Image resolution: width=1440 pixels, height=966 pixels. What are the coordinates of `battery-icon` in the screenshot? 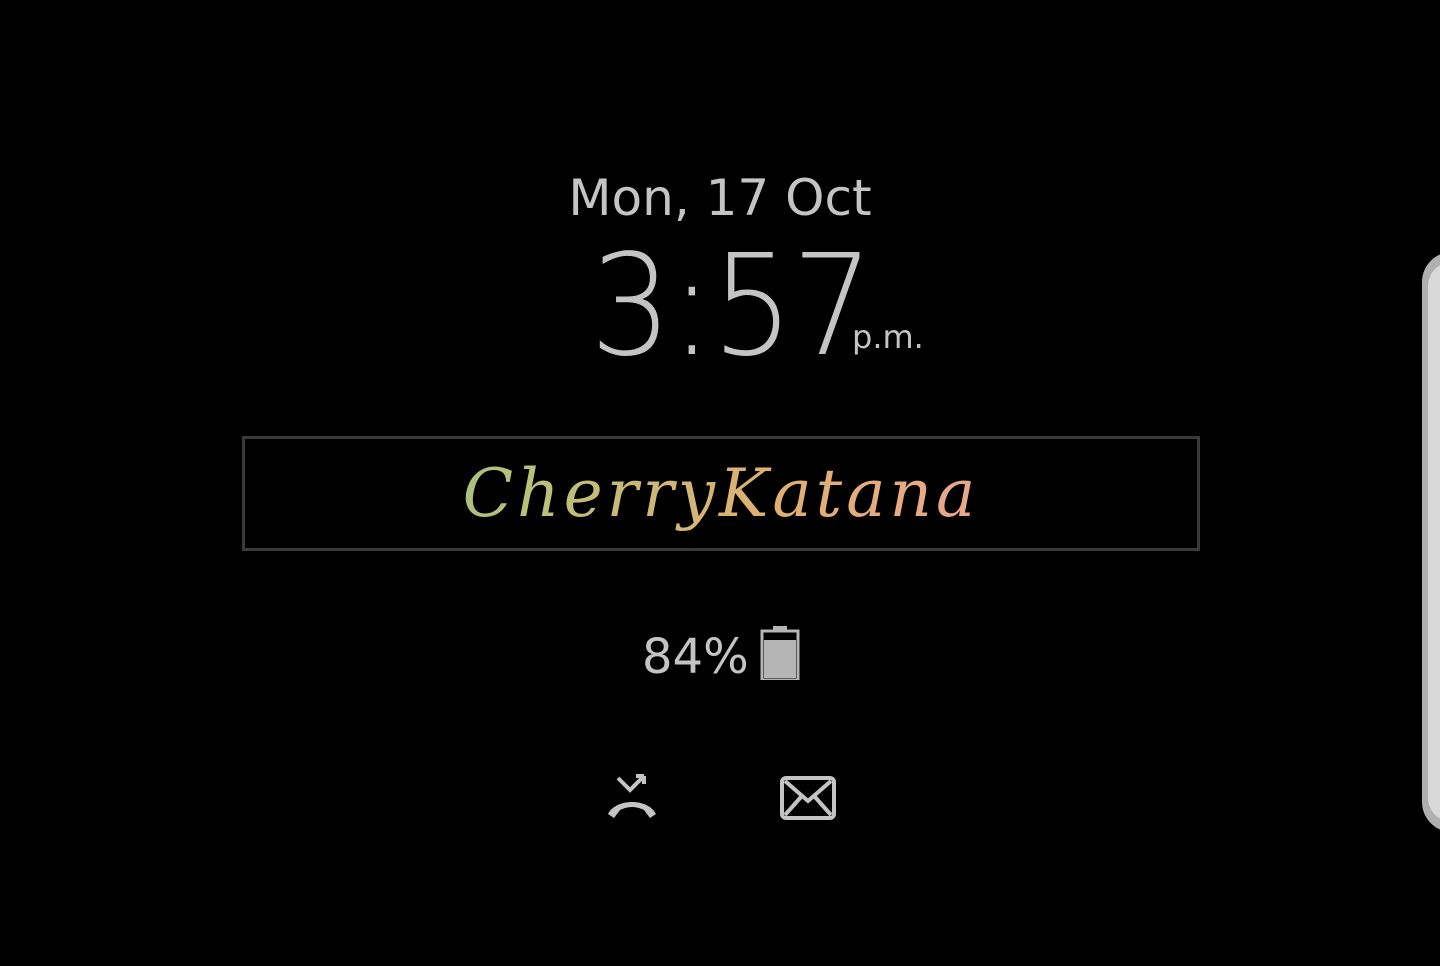 It's located at (780, 653).